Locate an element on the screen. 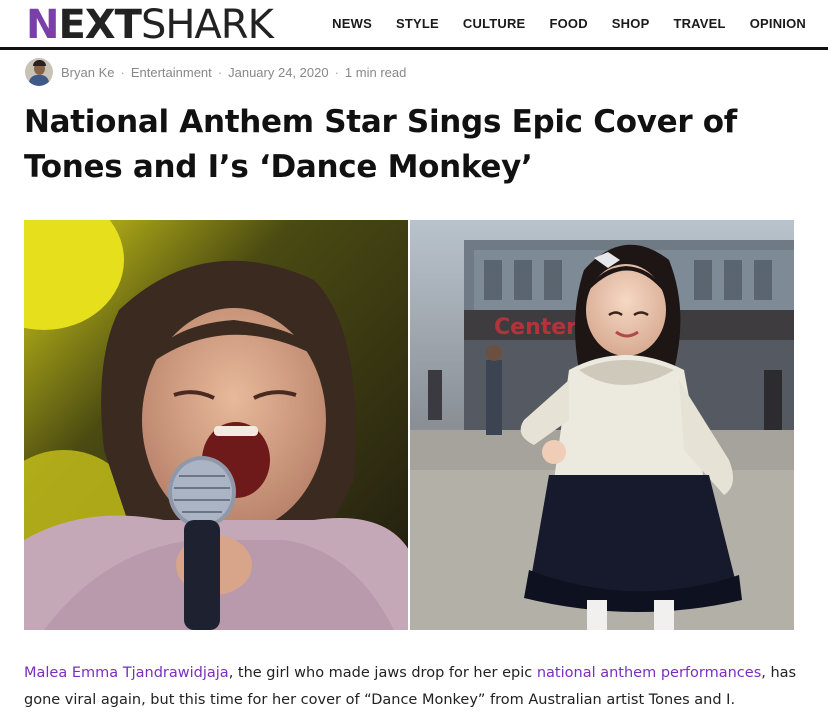 The height and width of the screenshot is (721, 828). nav-item-shop: SHOP is located at coordinates (631, 23).